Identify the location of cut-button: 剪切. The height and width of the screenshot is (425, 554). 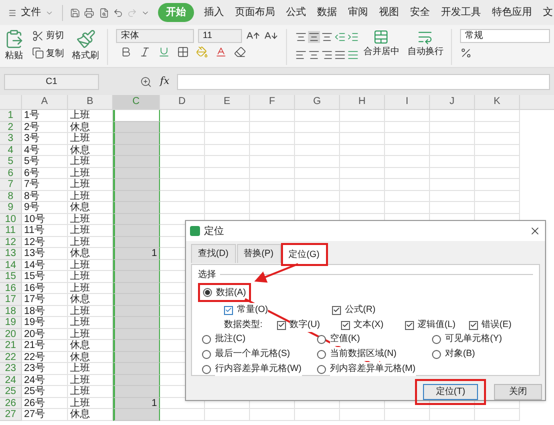
(55, 35).